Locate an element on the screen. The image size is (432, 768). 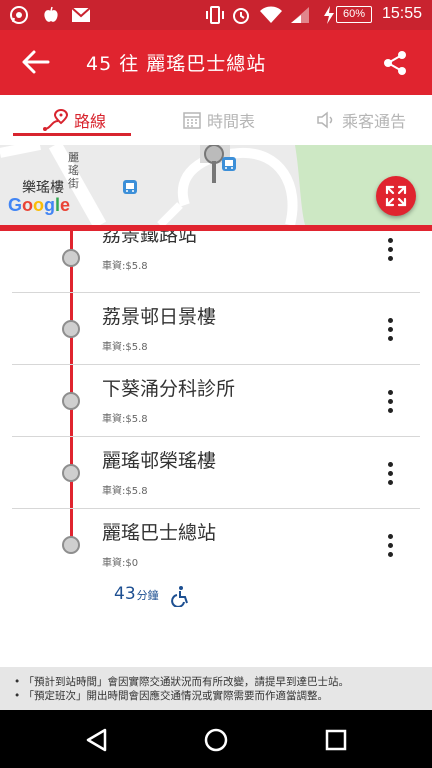
tab-notices: 乘客通告 is located at coordinates (361, 120).